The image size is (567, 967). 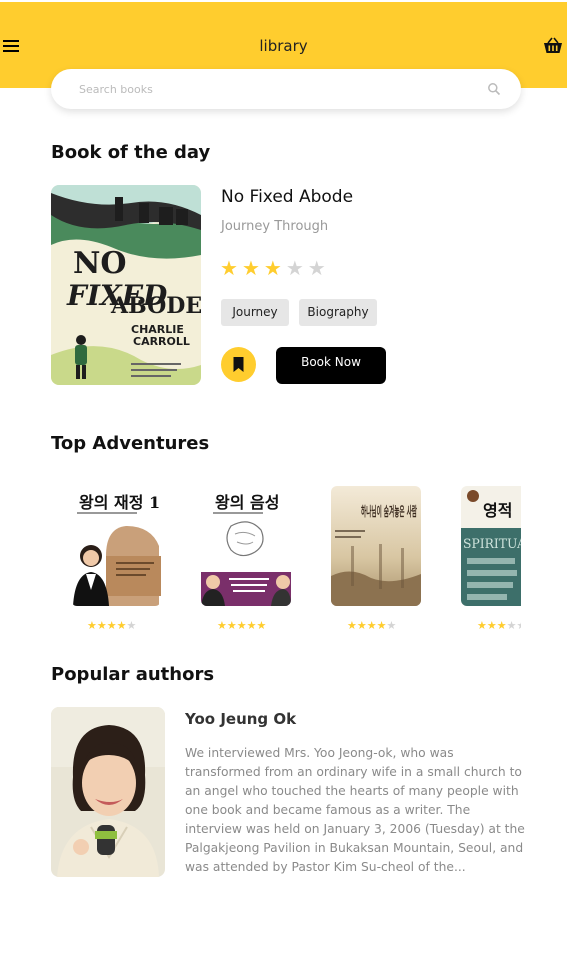 I want to click on adventure-item: 왕의 음성 ★★★★★, so click(x=246, y=559).